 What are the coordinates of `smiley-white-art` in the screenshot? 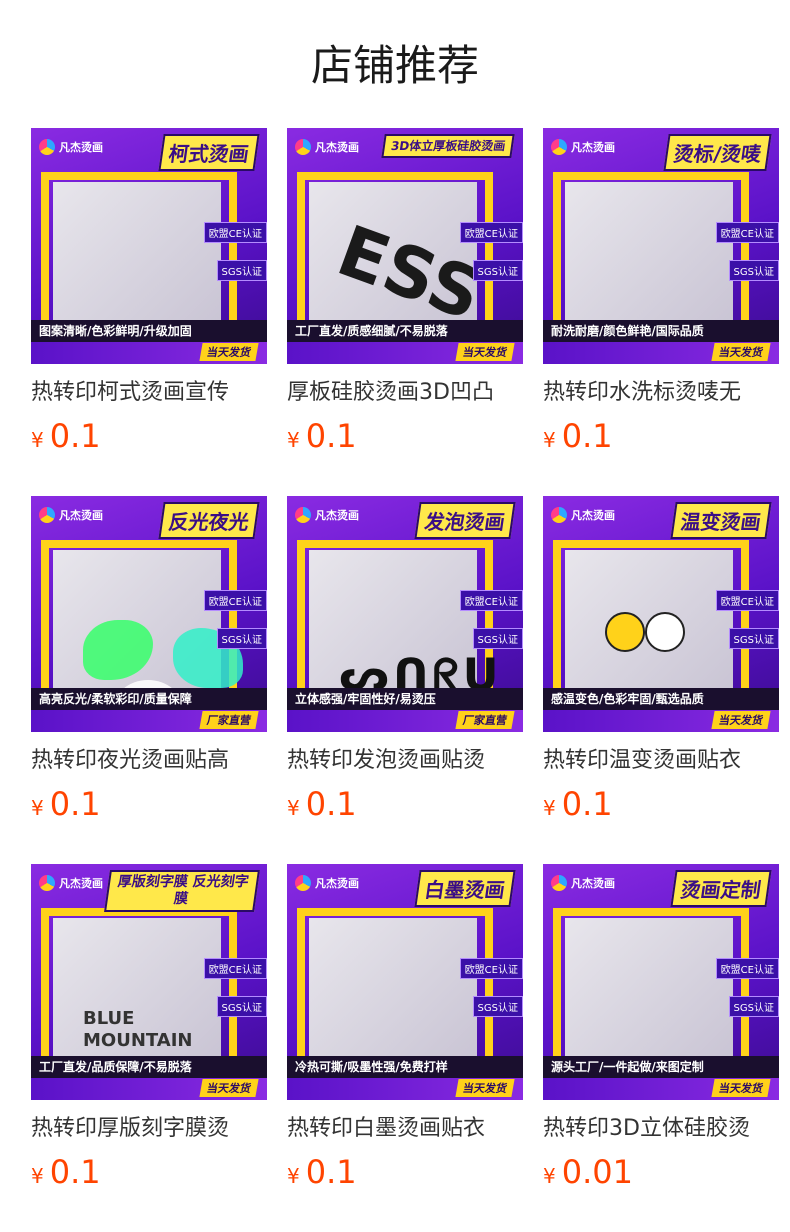 It's located at (665, 632).